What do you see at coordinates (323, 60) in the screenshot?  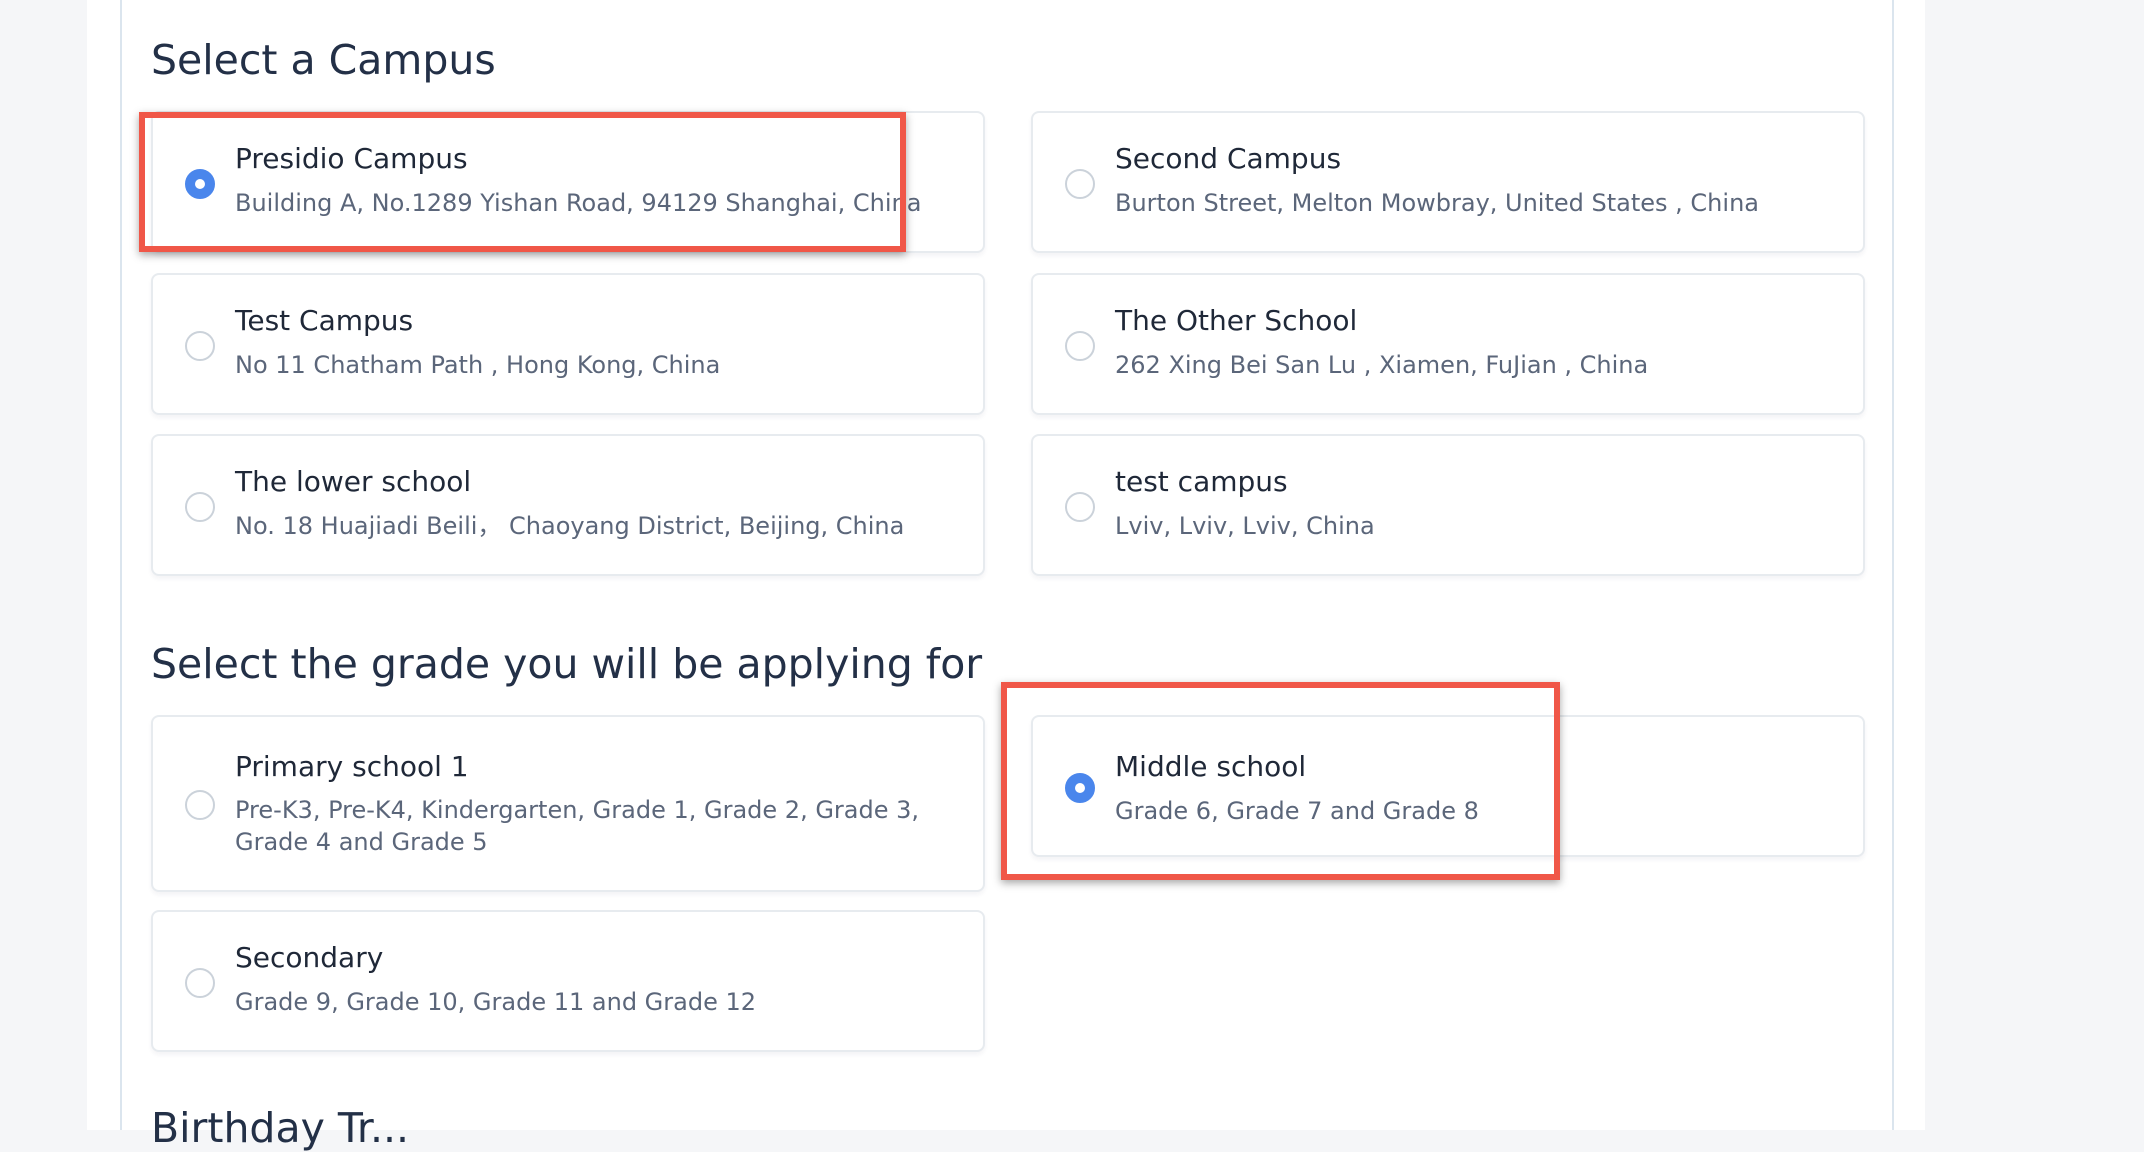 I see `campus-section-title: Select a Campus` at bounding box center [323, 60].